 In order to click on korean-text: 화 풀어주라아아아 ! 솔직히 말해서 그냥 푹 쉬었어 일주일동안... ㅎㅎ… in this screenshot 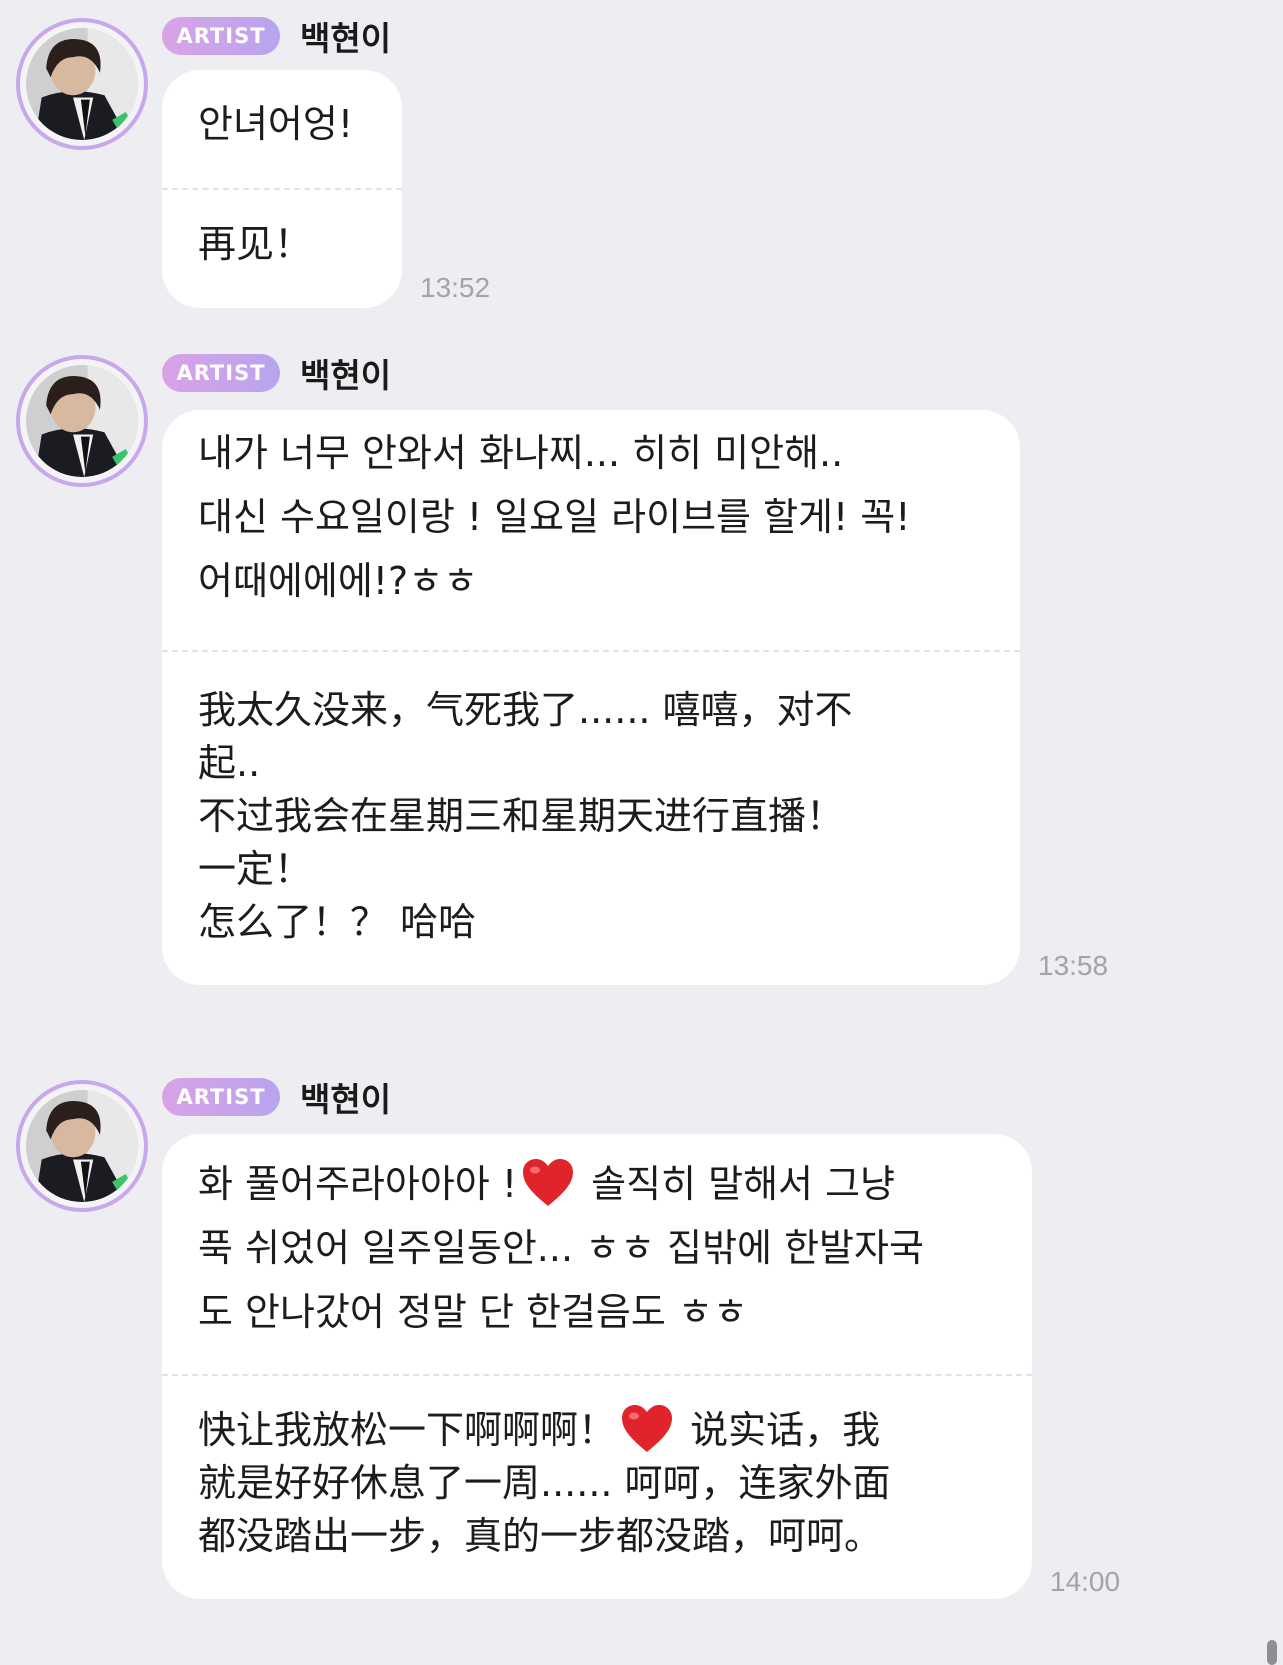, I will do `click(597, 1254)`.